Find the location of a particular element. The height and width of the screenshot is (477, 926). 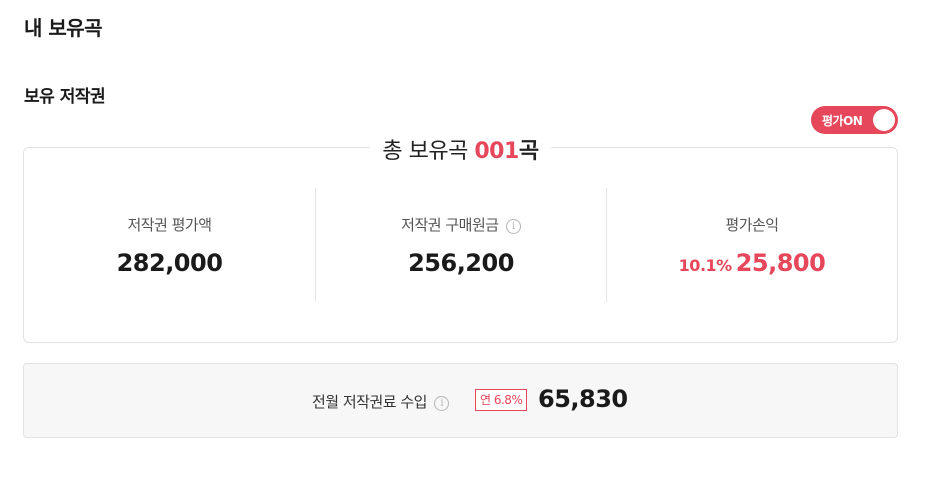

page-title: 내 보유곡 is located at coordinates (63, 28).